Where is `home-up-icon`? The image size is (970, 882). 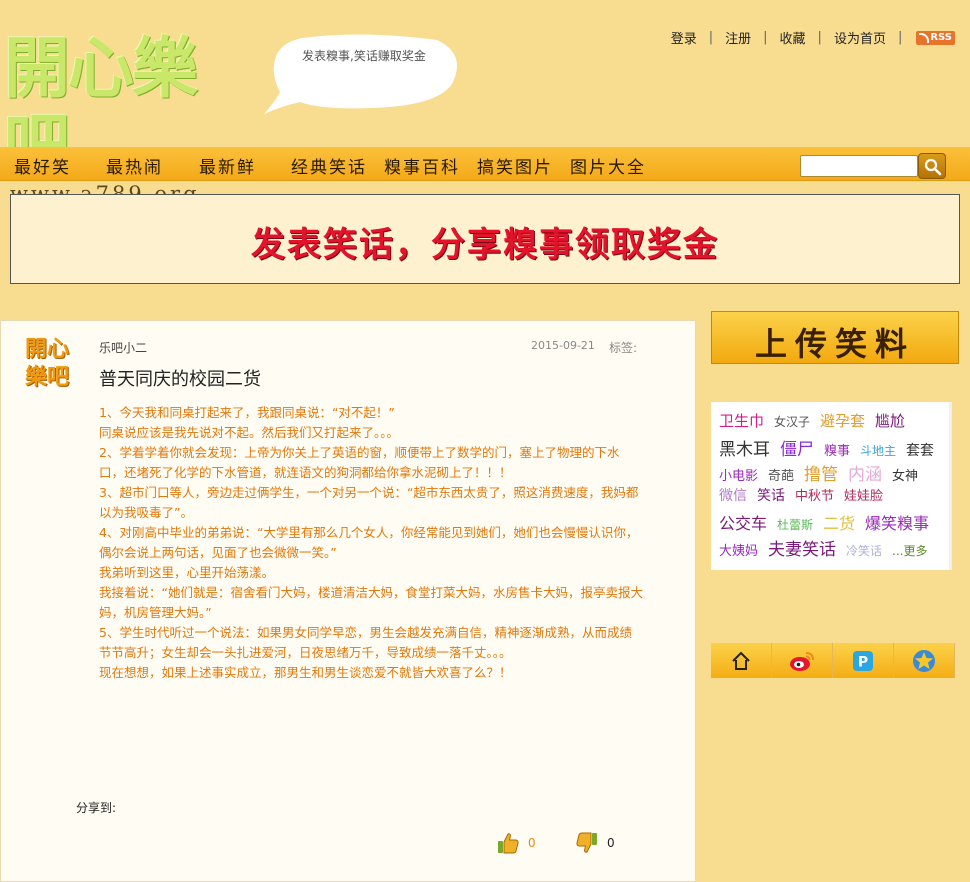 home-up-icon is located at coordinates (741, 660).